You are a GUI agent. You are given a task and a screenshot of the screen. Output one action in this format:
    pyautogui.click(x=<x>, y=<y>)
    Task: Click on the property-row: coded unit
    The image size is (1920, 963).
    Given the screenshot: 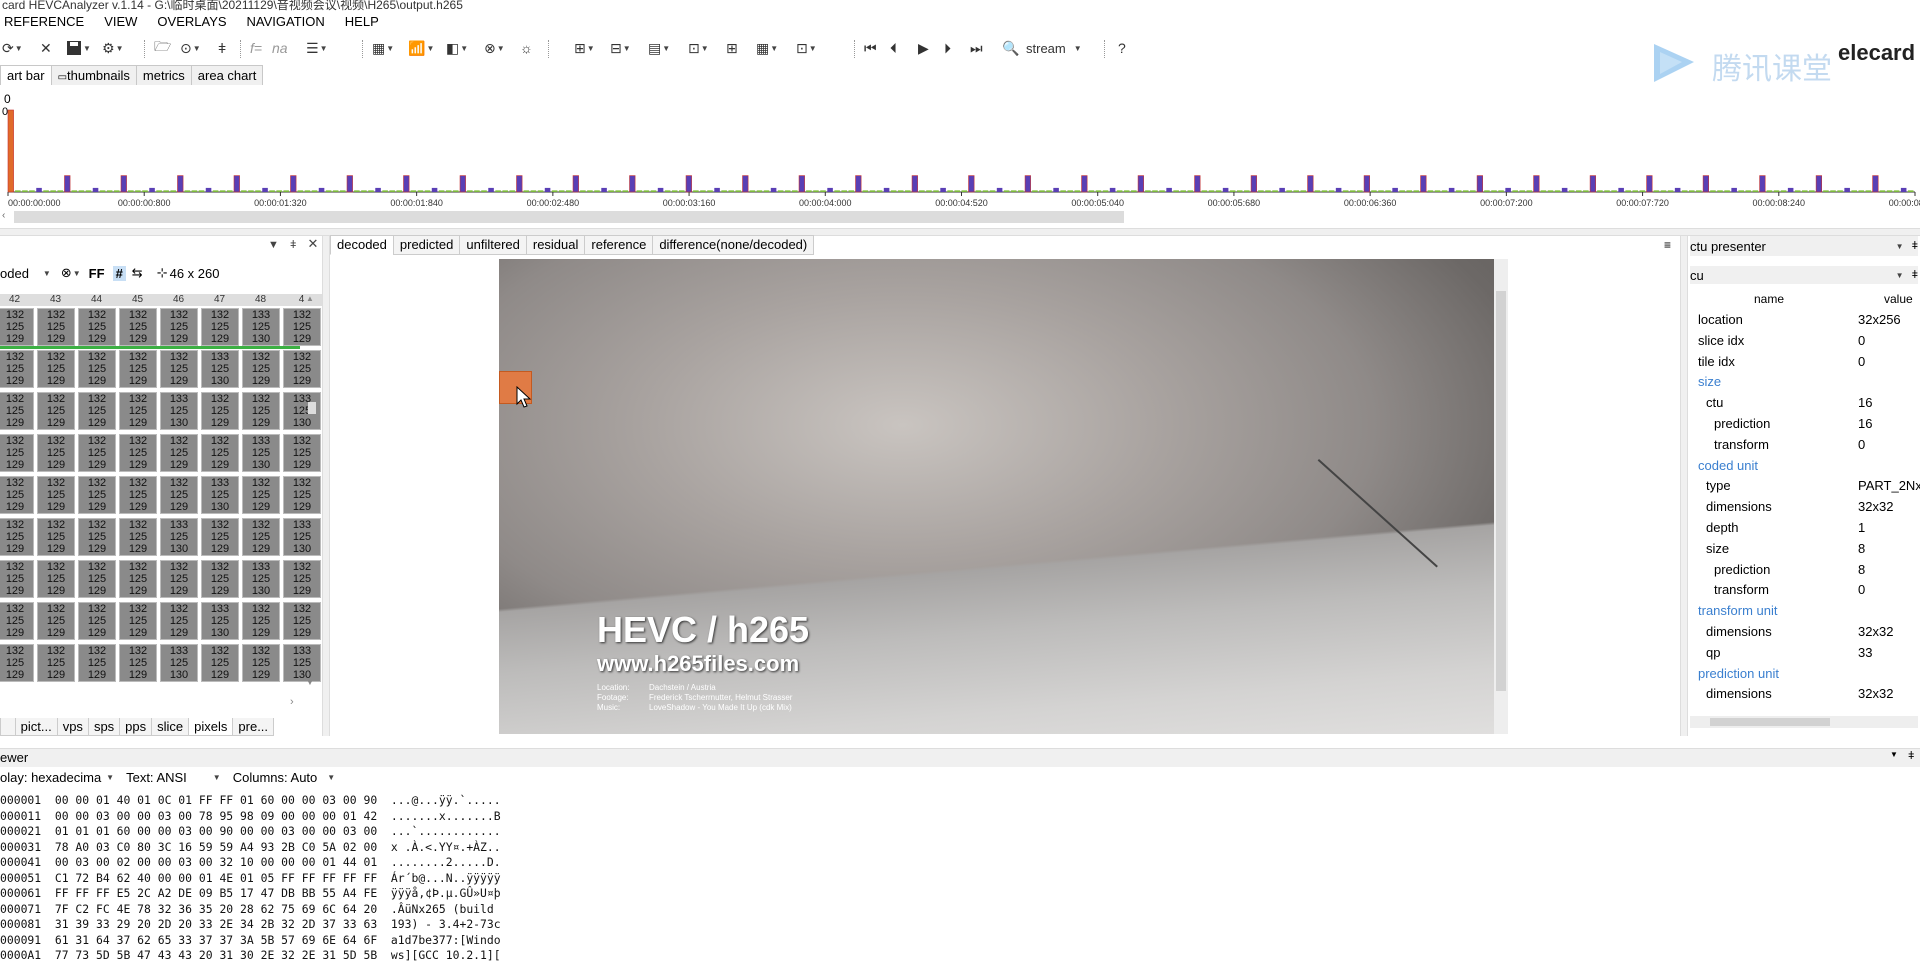 What is the action you would take?
    pyautogui.click(x=1809, y=466)
    